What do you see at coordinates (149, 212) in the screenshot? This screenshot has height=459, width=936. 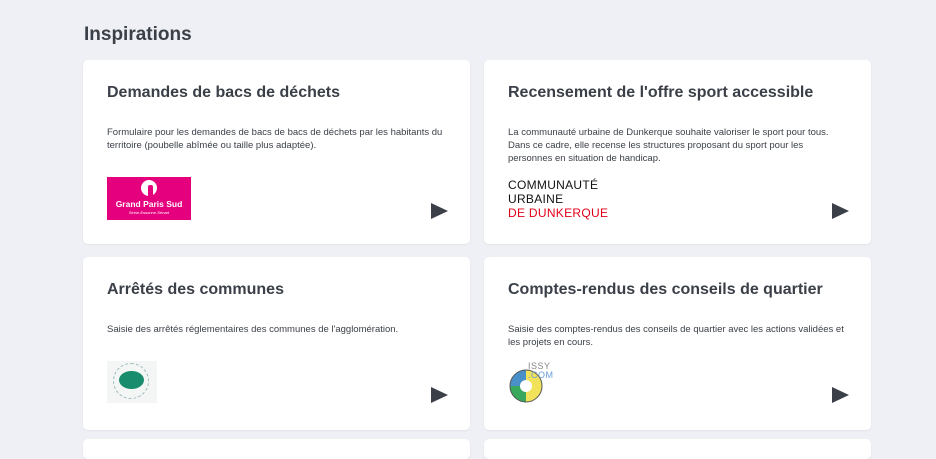 I see `logo-subtitle: Seine-Essonne-Sénart` at bounding box center [149, 212].